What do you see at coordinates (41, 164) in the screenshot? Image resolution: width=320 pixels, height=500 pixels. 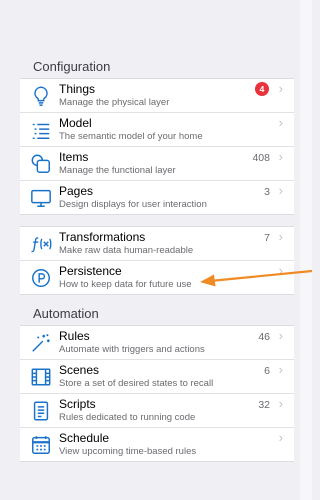 I see `squares-icon` at bounding box center [41, 164].